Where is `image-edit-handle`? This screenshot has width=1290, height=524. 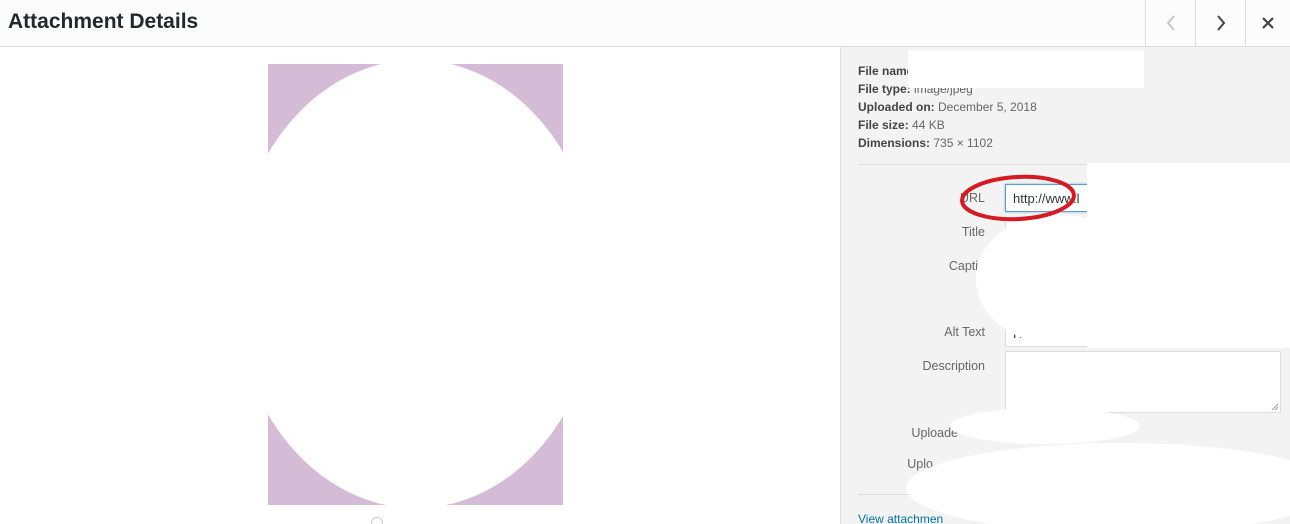 image-edit-handle is located at coordinates (377, 520).